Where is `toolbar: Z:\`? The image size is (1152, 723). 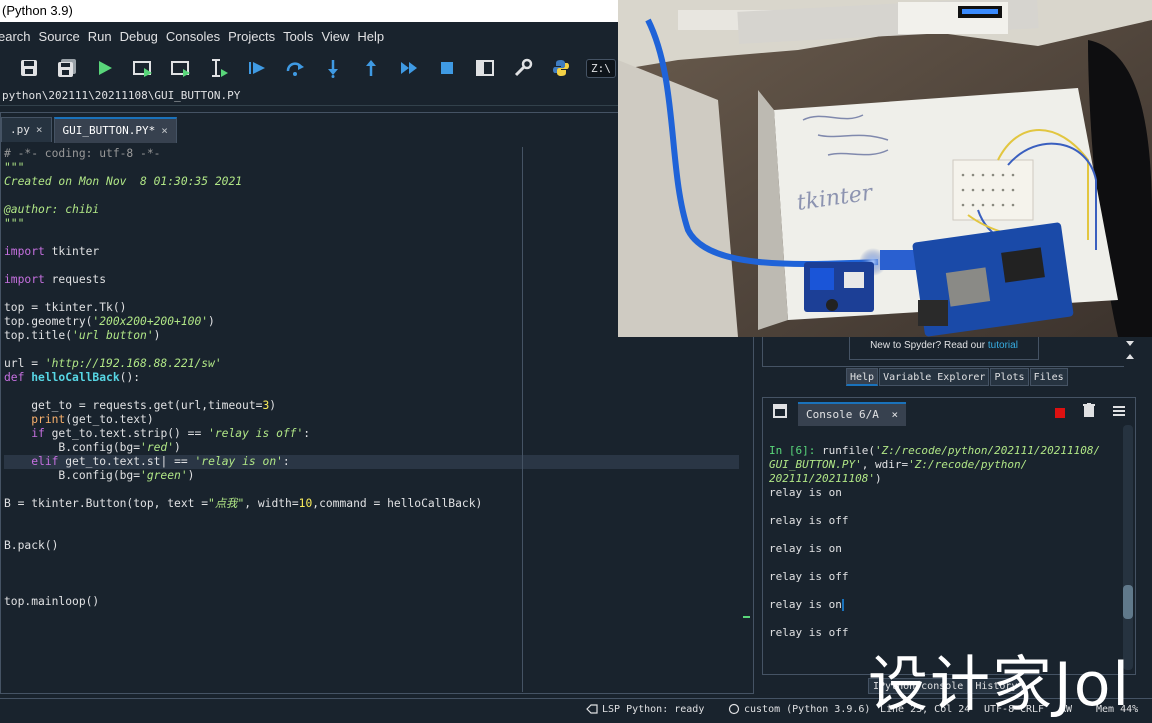
toolbar: Z:\ is located at coordinates (309, 68).